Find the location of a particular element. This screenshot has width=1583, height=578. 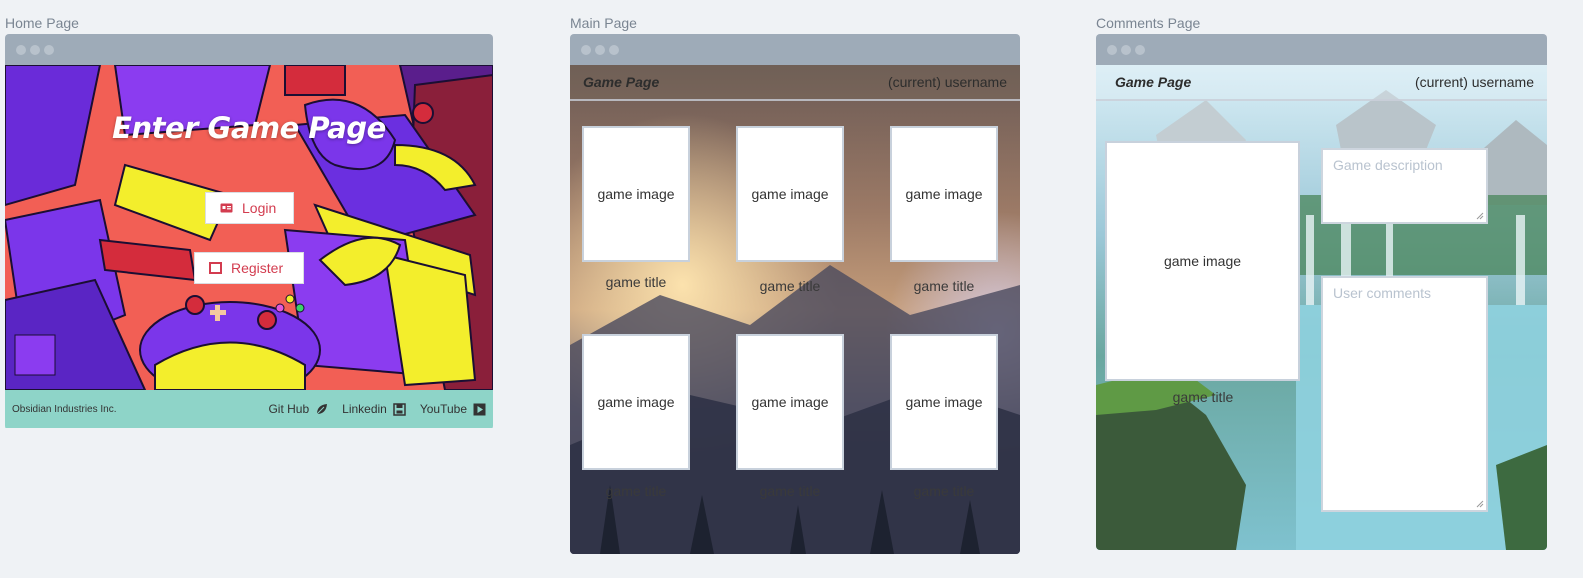

game-image-panel: game image is located at coordinates (1202, 261).